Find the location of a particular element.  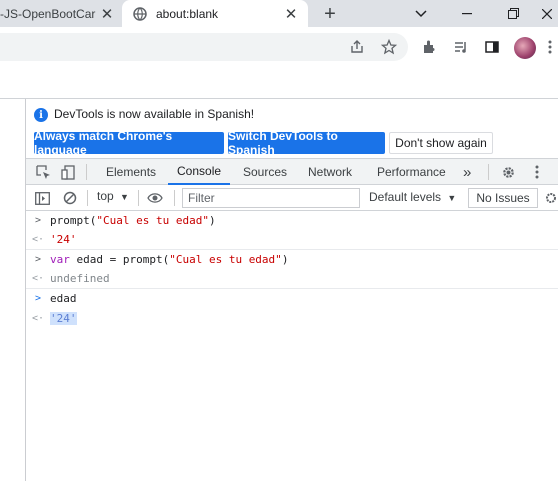

tab-title: about:blank is located at coordinates (187, 13).